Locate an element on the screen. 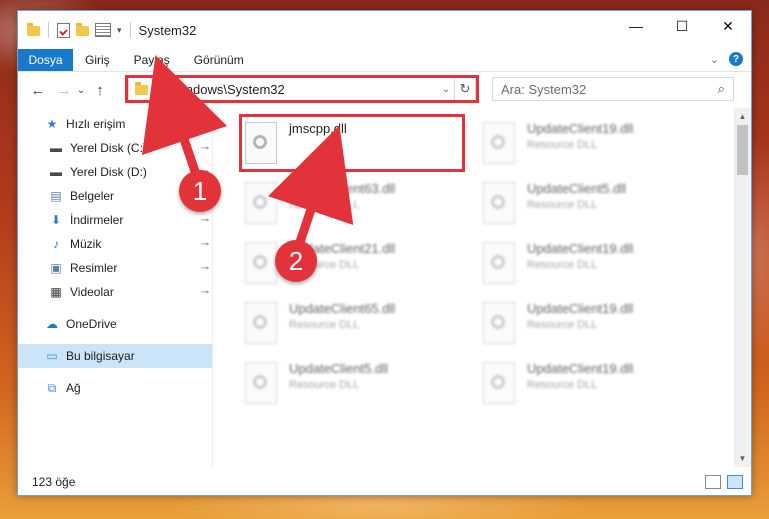 The image size is (769, 519). scroll-down-icon: ▼ is located at coordinates (742, 458).